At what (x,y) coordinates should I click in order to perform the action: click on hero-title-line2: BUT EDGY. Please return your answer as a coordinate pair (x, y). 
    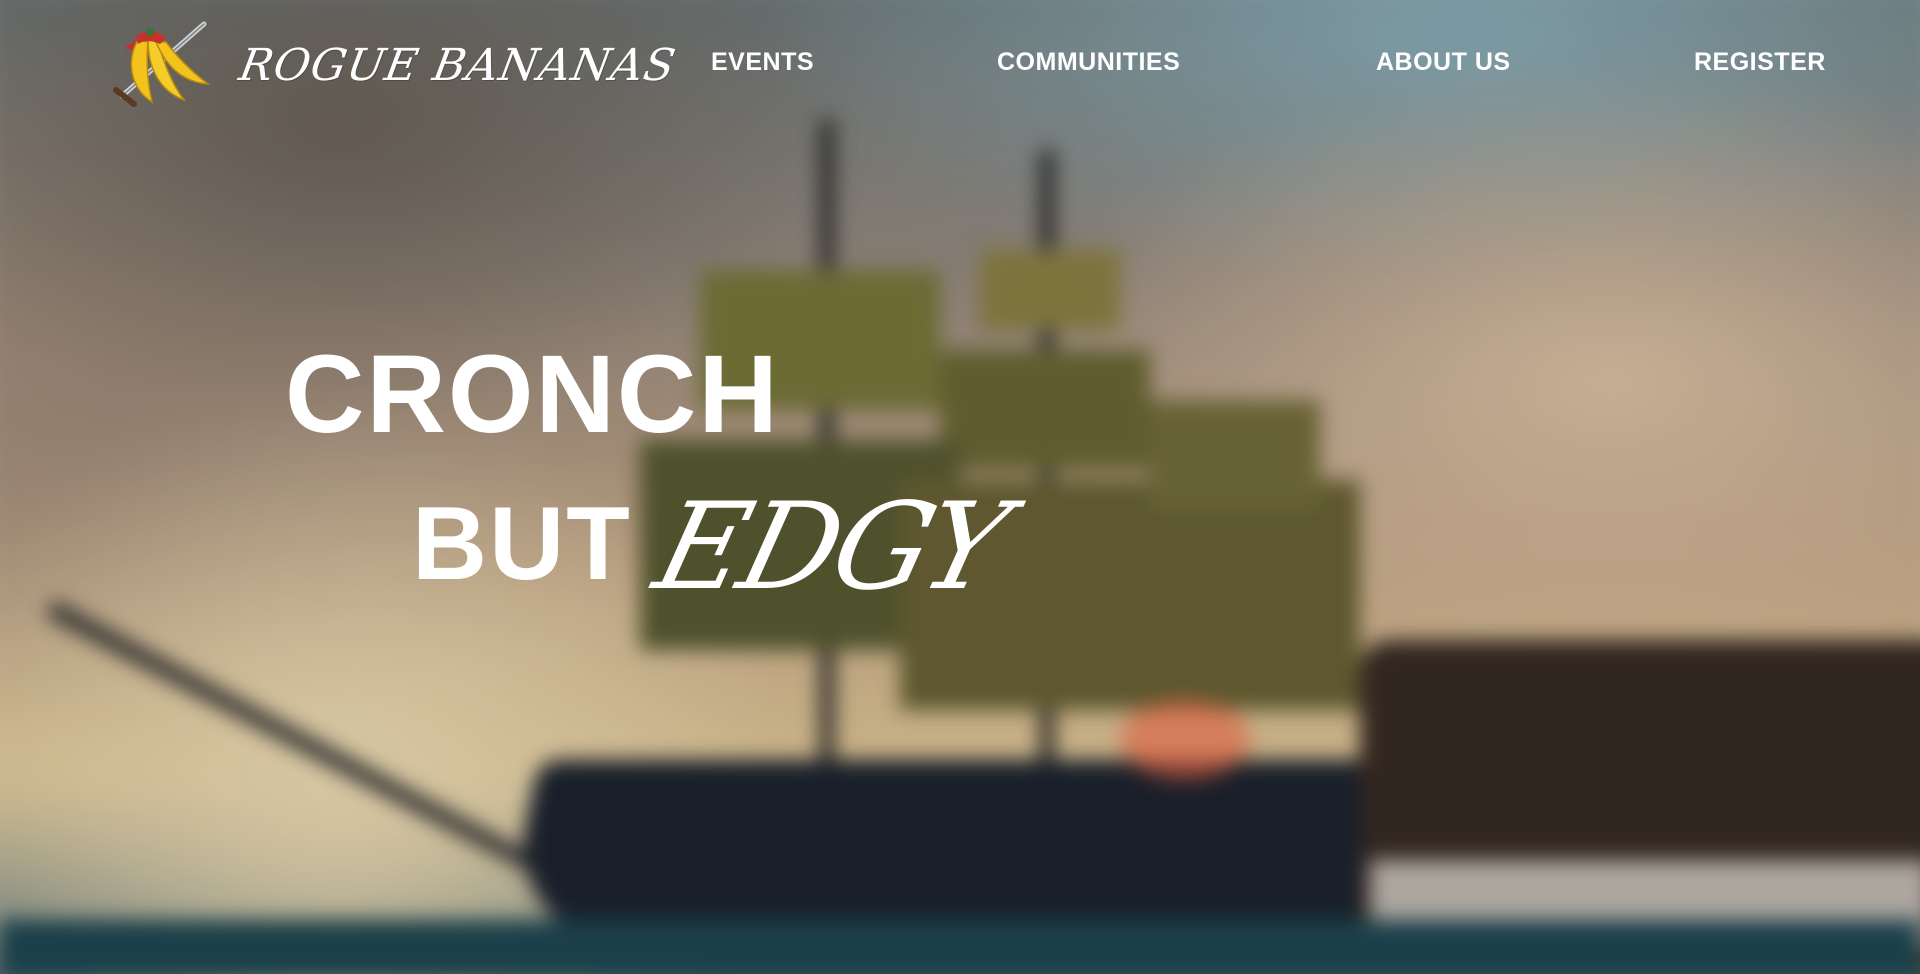
    Looking at the image, I should click on (715, 547).